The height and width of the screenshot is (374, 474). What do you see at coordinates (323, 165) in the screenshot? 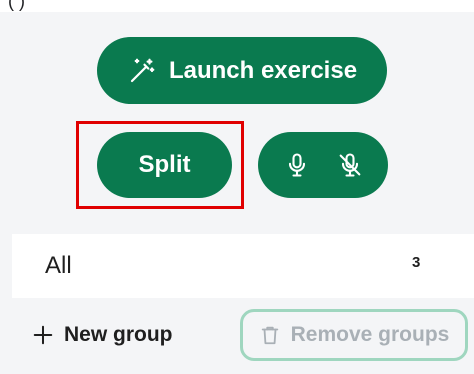
I see `microphone-toggle-group` at bounding box center [323, 165].